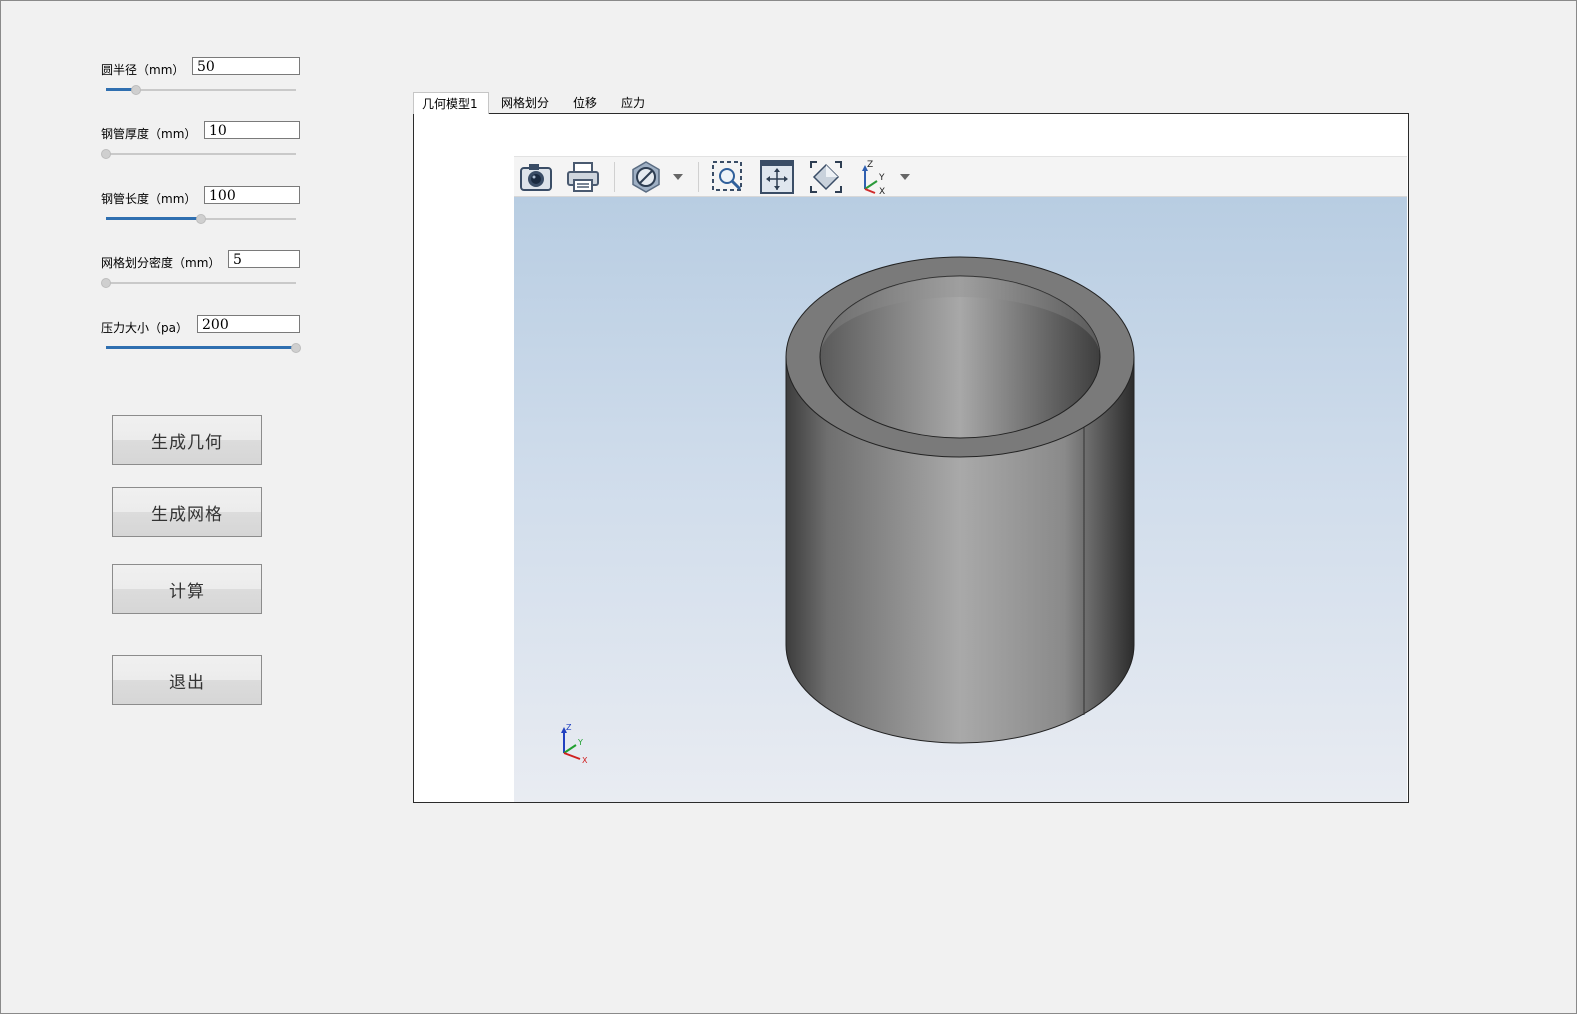 This screenshot has width=1577, height=1014. I want to click on generate-geometry-button: 生成几何, so click(187, 440).